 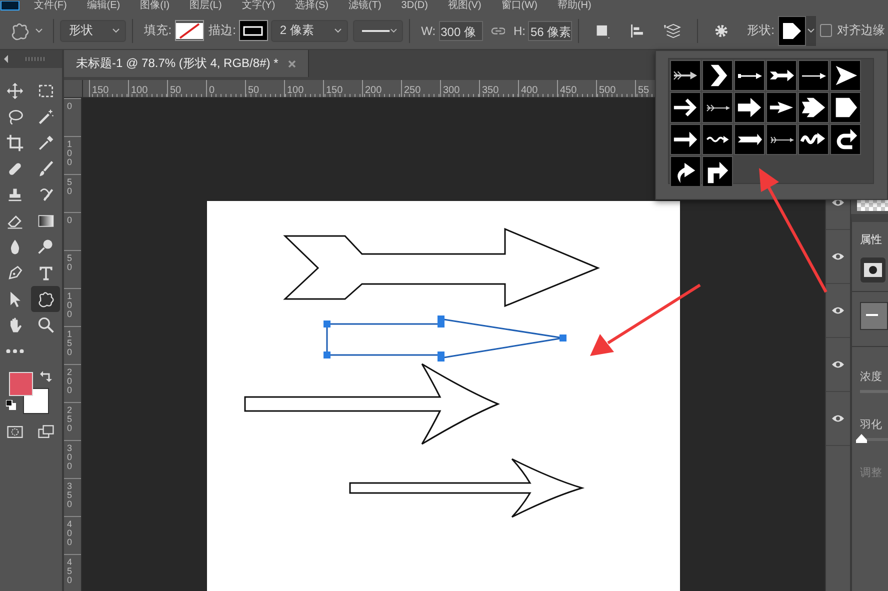 What do you see at coordinates (873, 270) in the screenshot?
I see `mask-icon` at bounding box center [873, 270].